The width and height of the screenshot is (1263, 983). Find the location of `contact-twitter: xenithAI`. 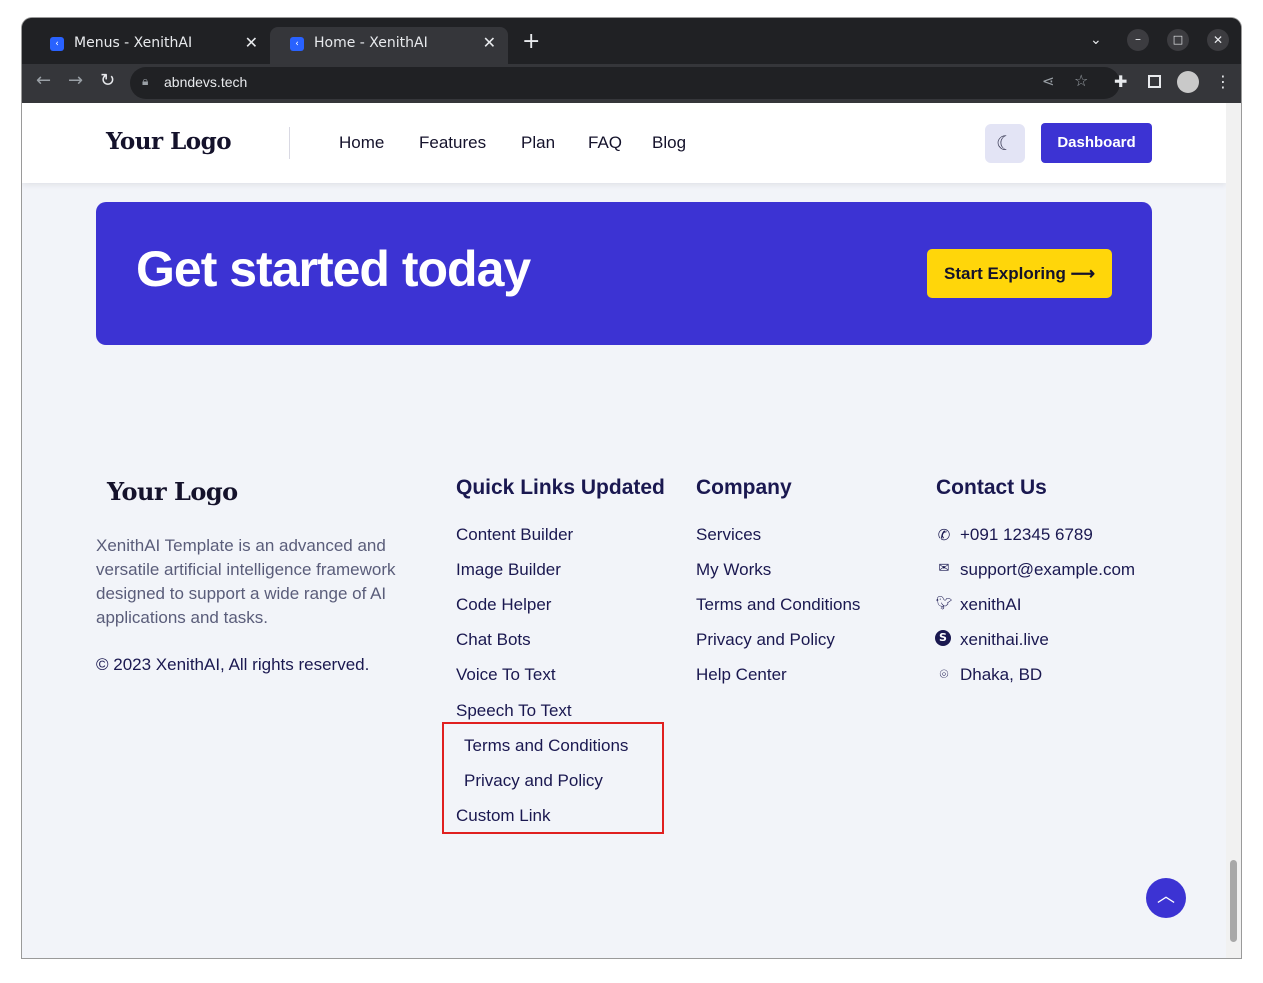

contact-twitter: xenithAI is located at coordinates (990, 605).